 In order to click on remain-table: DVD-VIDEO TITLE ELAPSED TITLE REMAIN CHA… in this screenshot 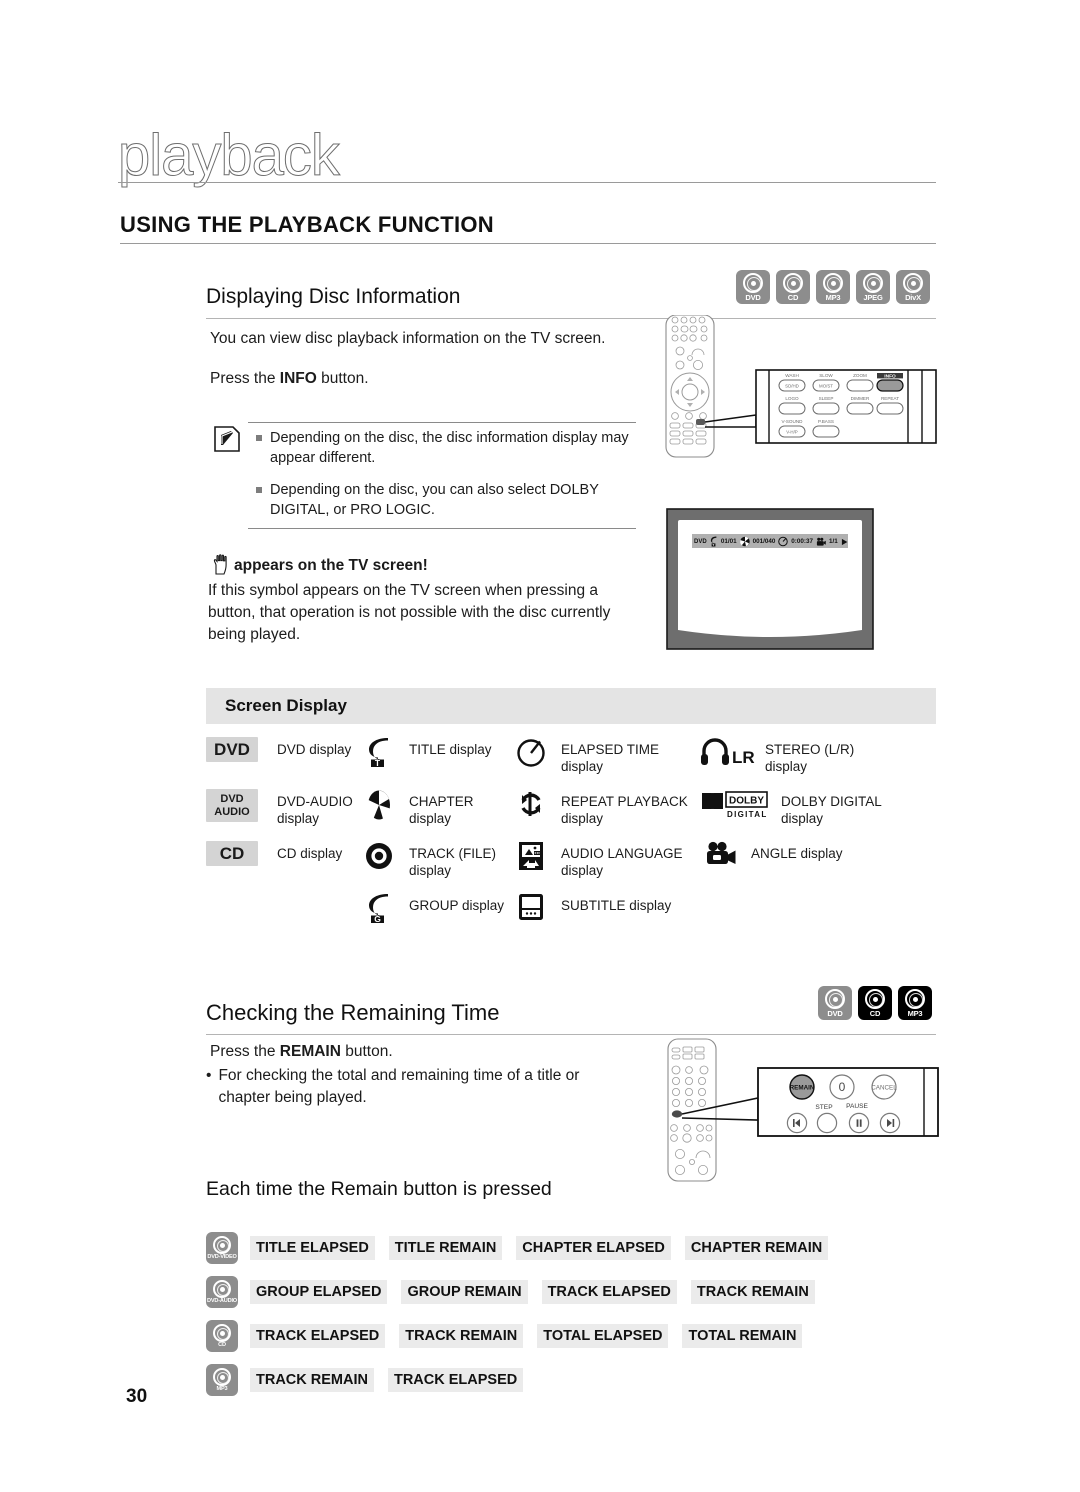, I will do `click(571, 1314)`.